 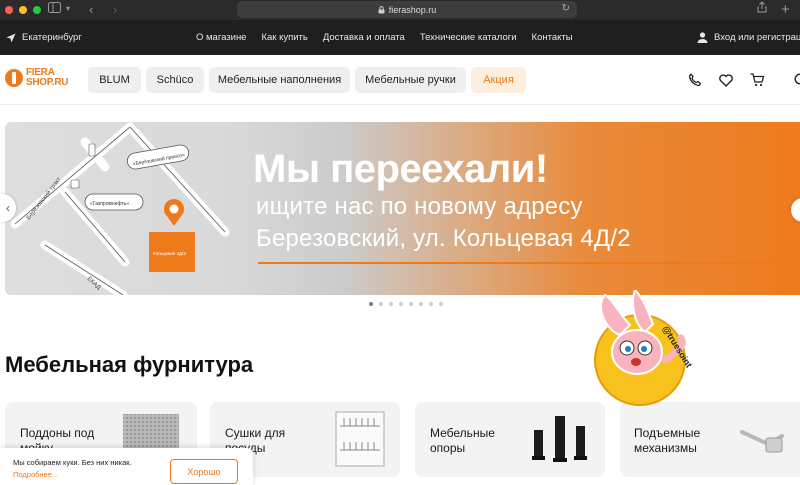 What do you see at coordinates (175, 80) in the screenshot?
I see `category-pill-schuco: Schüco` at bounding box center [175, 80].